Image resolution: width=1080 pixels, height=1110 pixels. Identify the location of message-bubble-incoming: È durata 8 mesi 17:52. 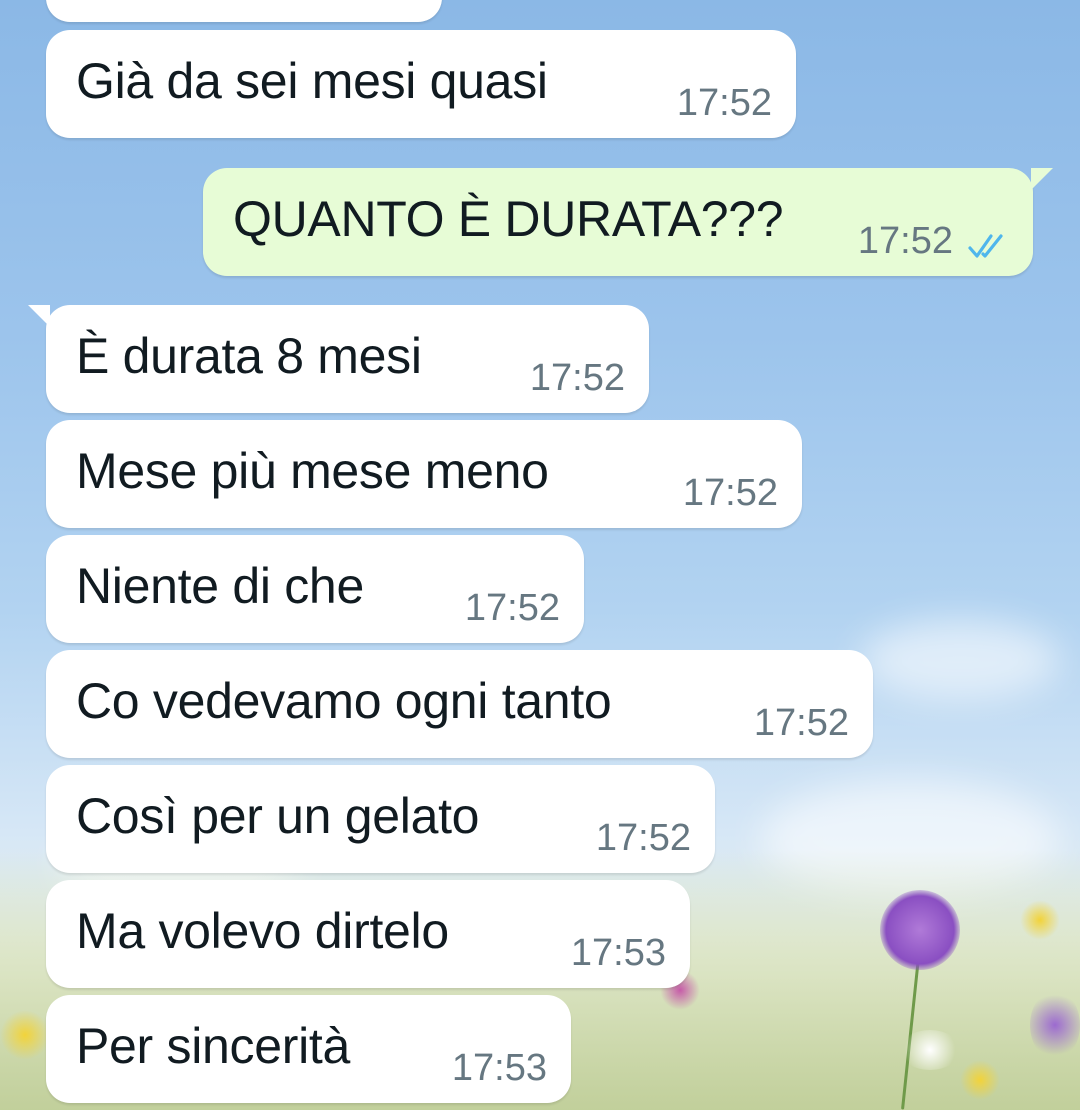
(338, 359).